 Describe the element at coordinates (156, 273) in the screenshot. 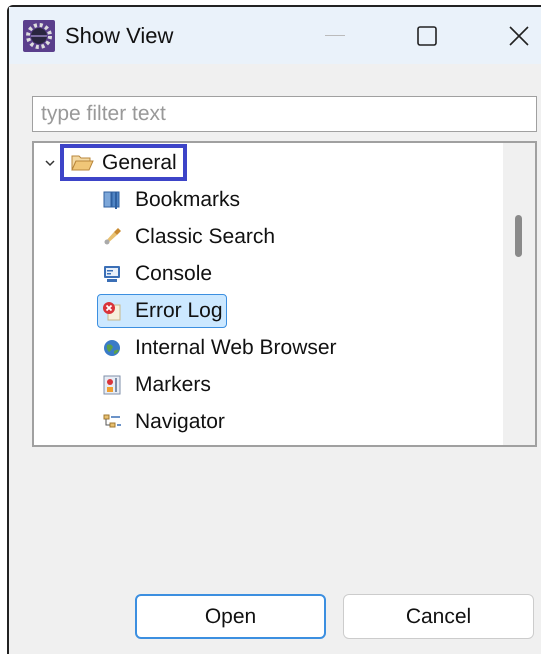

I see `tree-item: Console` at that location.